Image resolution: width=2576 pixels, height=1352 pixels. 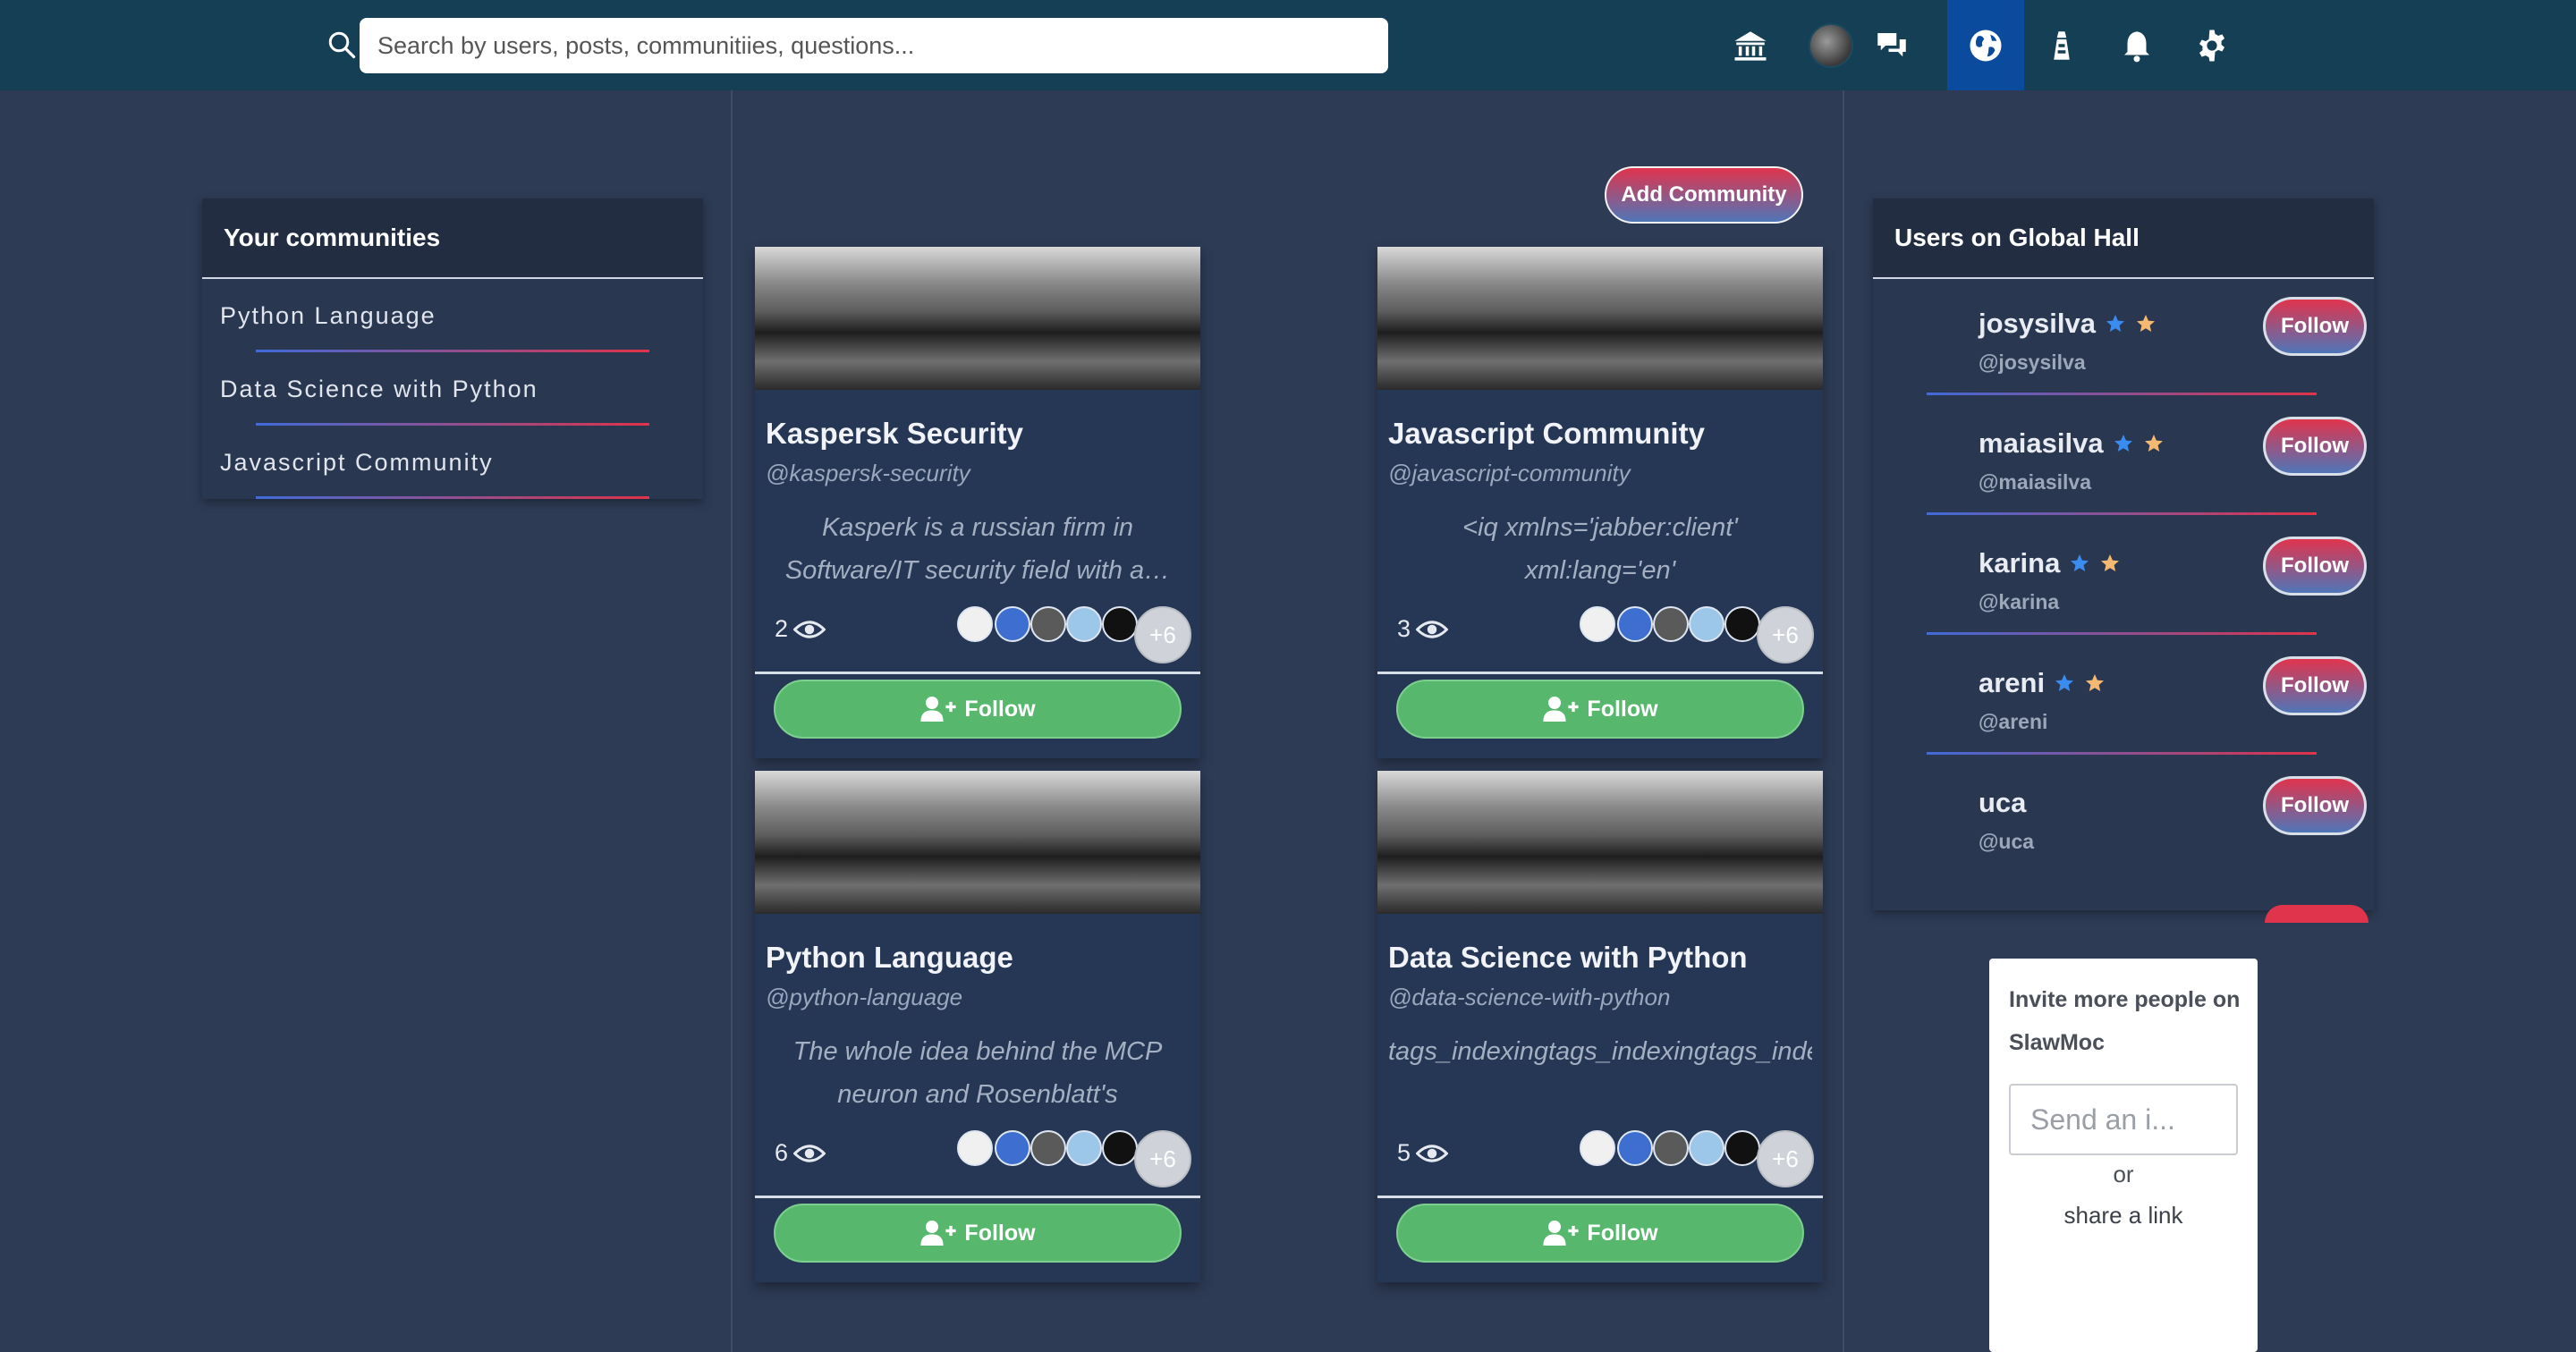 What do you see at coordinates (452, 315) in the screenshot?
I see `community-link: Python Language` at bounding box center [452, 315].